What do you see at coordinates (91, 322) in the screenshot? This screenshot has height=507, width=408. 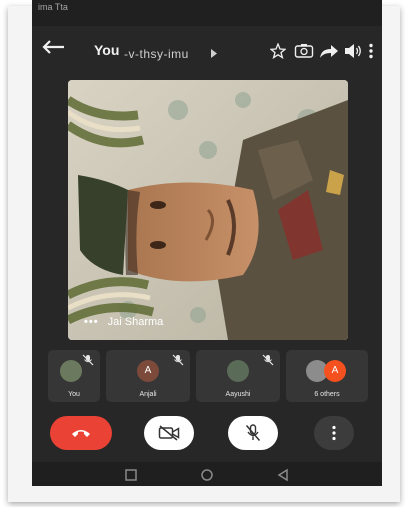 I see `more-dots-icon: •••` at bounding box center [91, 322].